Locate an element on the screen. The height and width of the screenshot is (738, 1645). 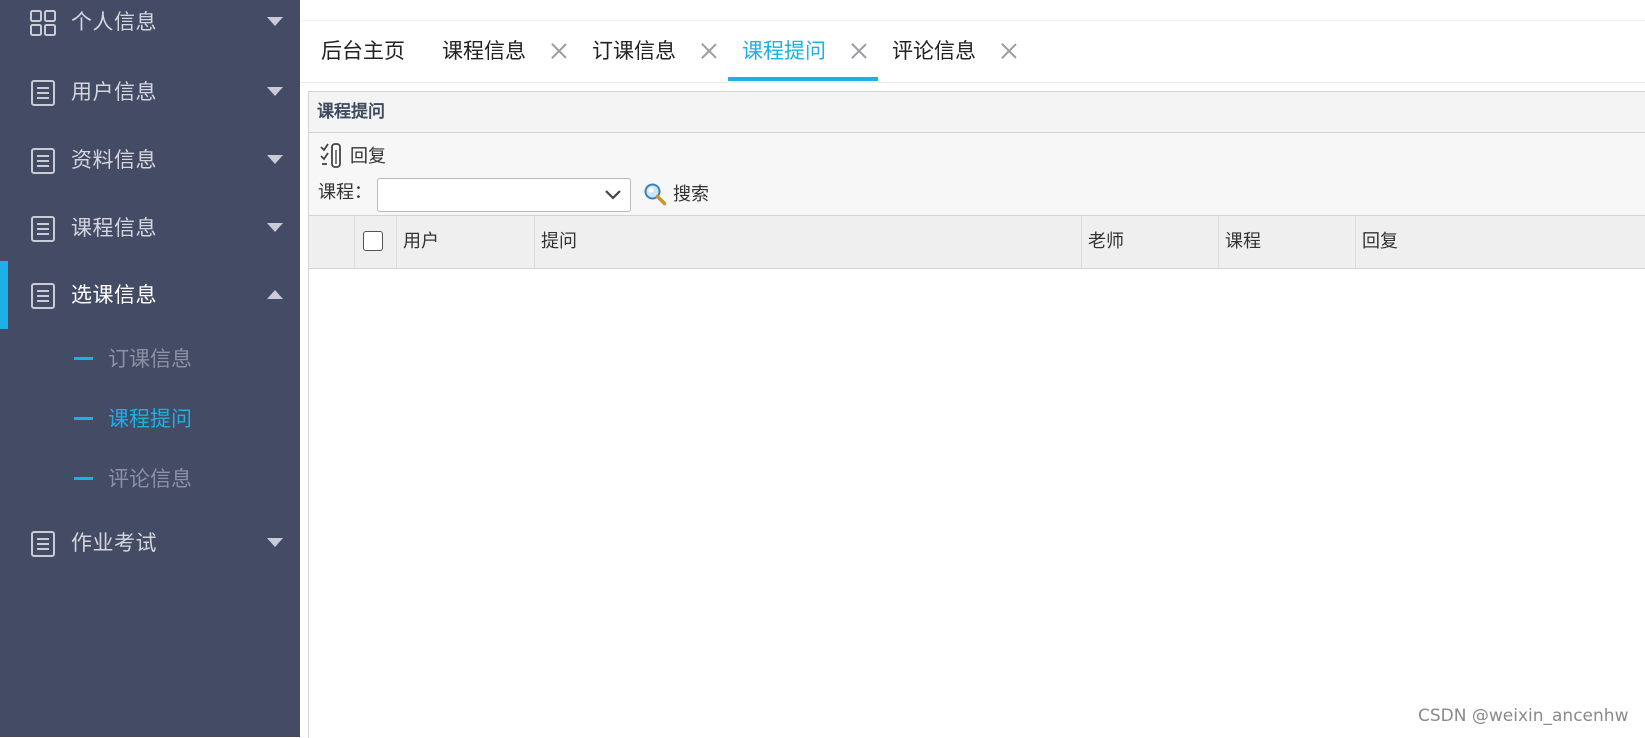
column-header-label: 用户 is located at coordinates (421, 241).